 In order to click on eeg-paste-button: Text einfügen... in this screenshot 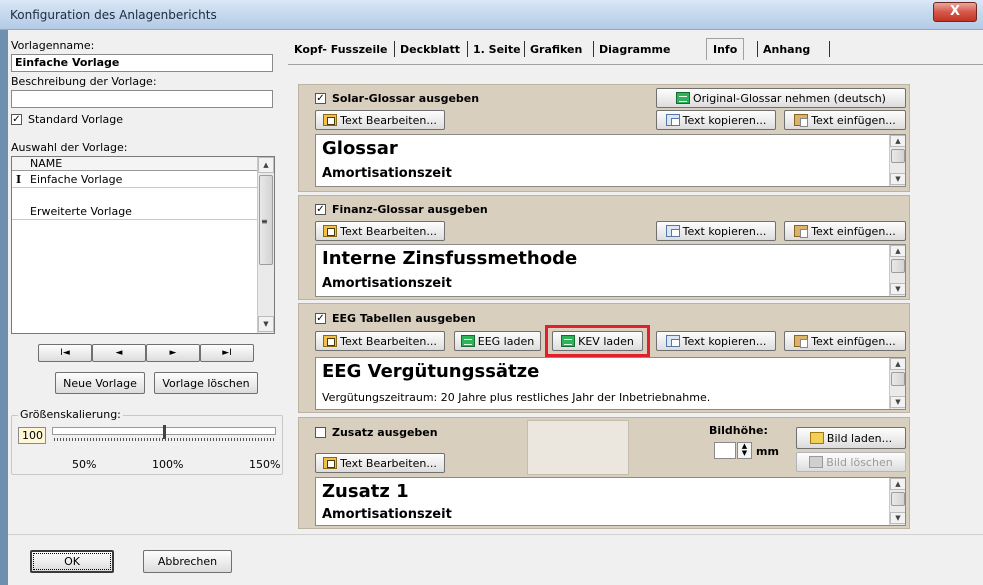, I will do `click(845, 341)`.